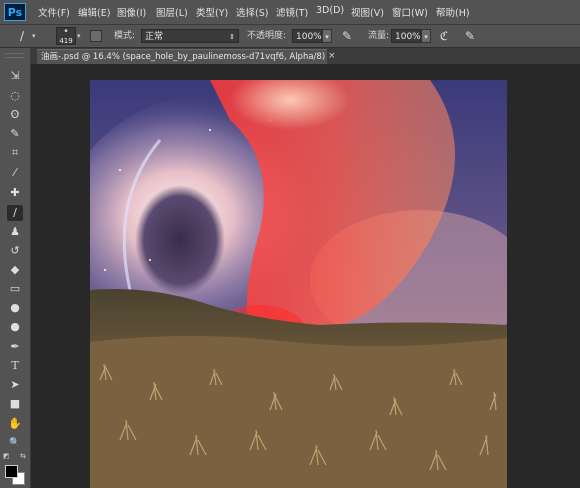 This screenshot has height=488, width=580. What do you see at coordinates (6, 456) in the screenshot?
I see `default-colors-icon: ◩` at bounding box center [6, 456].